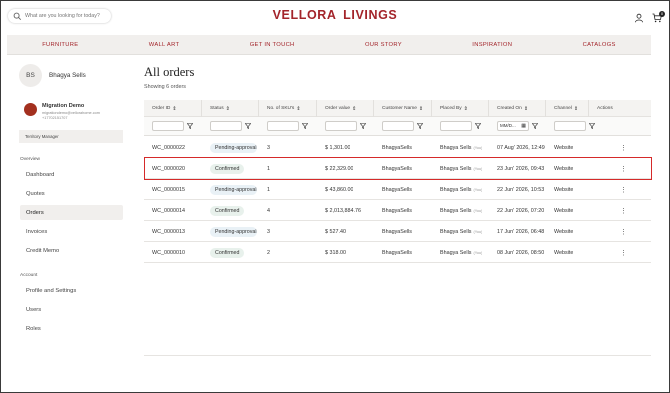 This screenshot has height=393, width=670. Describe the element at coordinates (281, 108) in the screenshot. I see `column-label: No. of SKU's` at that location.